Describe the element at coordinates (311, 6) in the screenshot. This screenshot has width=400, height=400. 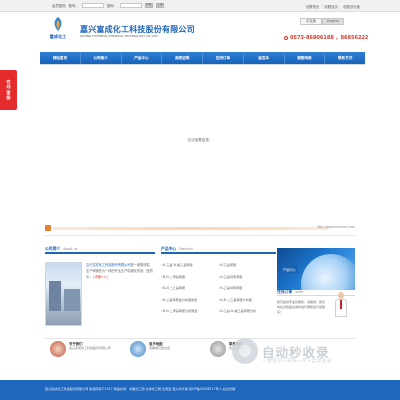
I see `set-homepage-link: · 设置首页` at that location.